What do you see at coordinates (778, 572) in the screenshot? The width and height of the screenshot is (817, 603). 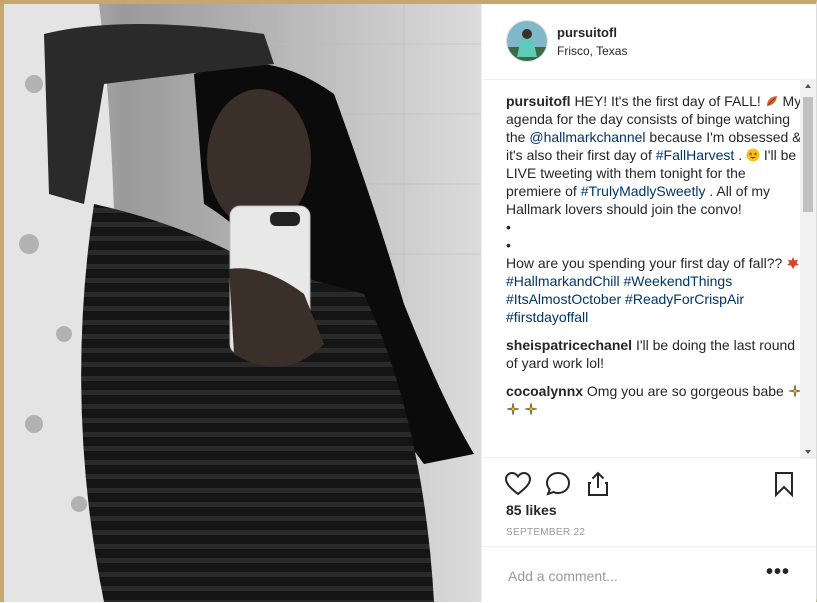 I see `more-options-button: •••` at bounding box center [778, 572].